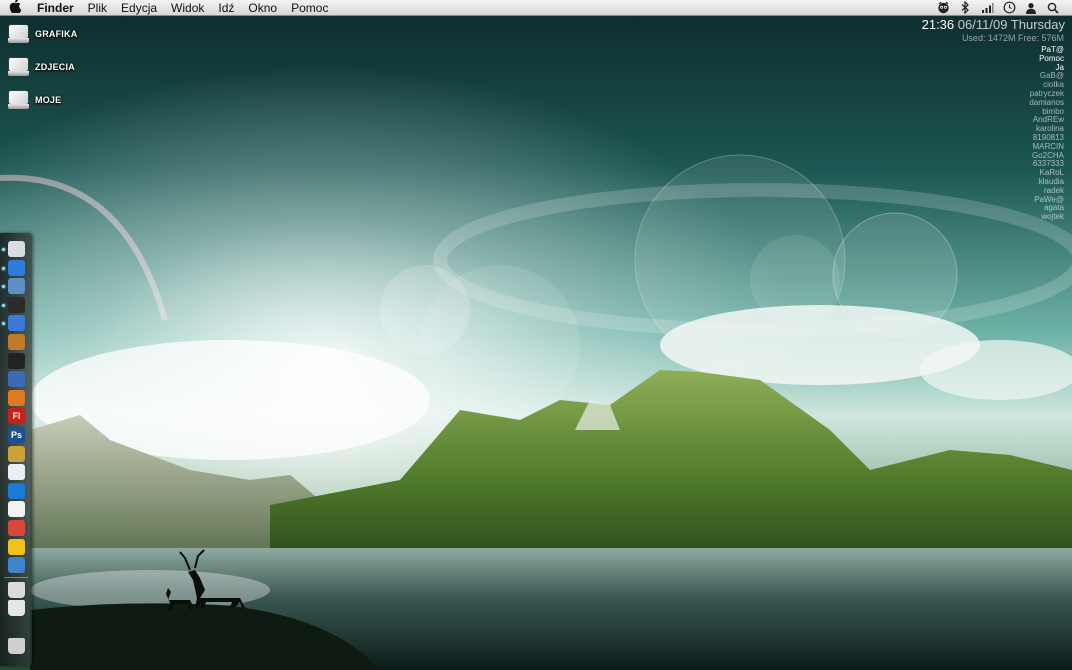  Describe the element at coordinates (16, 546) in the screenshot. I see `cyberduck-icon` at that location.